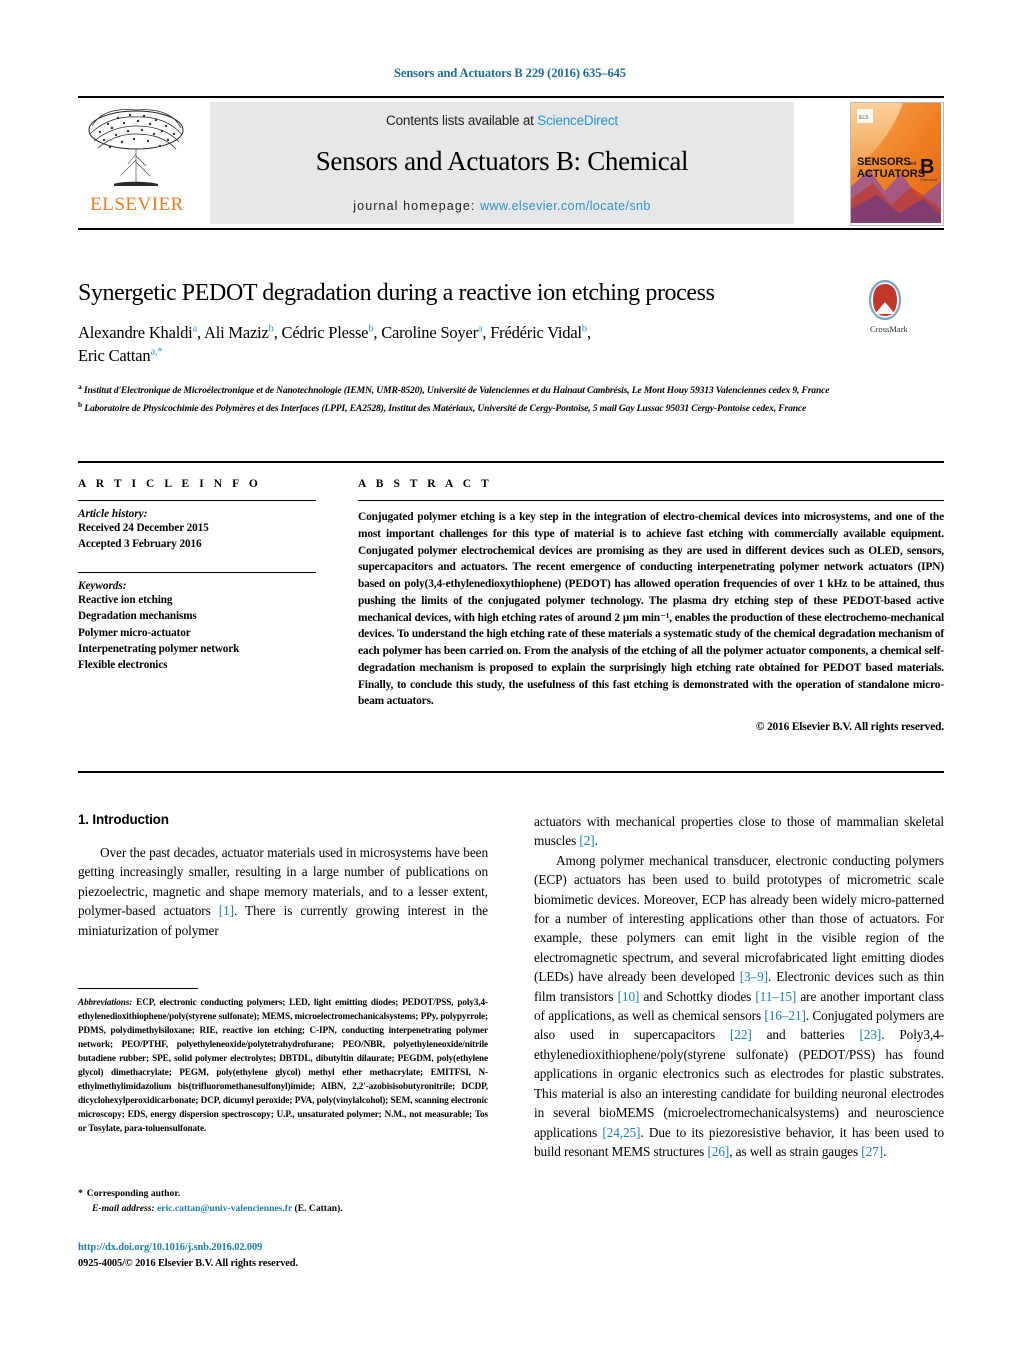 Image resolution: width=1020 pixels, height=1351 pixels. I want to click on svg-text: SENSORS, so click(884, 162).